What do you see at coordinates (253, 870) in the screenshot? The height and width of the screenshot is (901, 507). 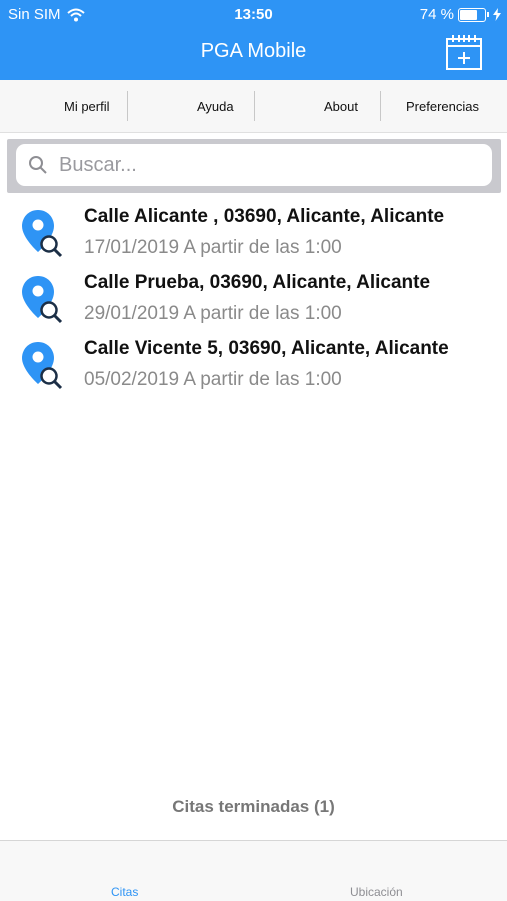 I see `tab-bar: Citas Ubicación` at bounding box center [253, 870].